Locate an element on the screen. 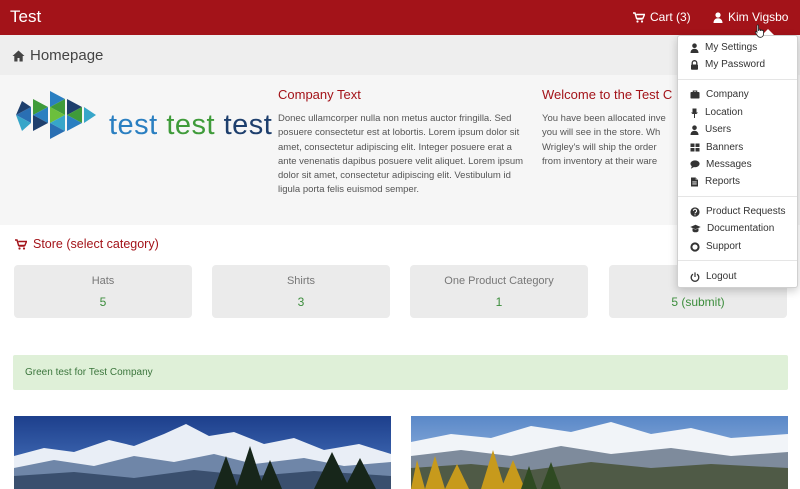 The width and height of the screenshot is (800, 489). home-icon is located at coordinates (18, 55).